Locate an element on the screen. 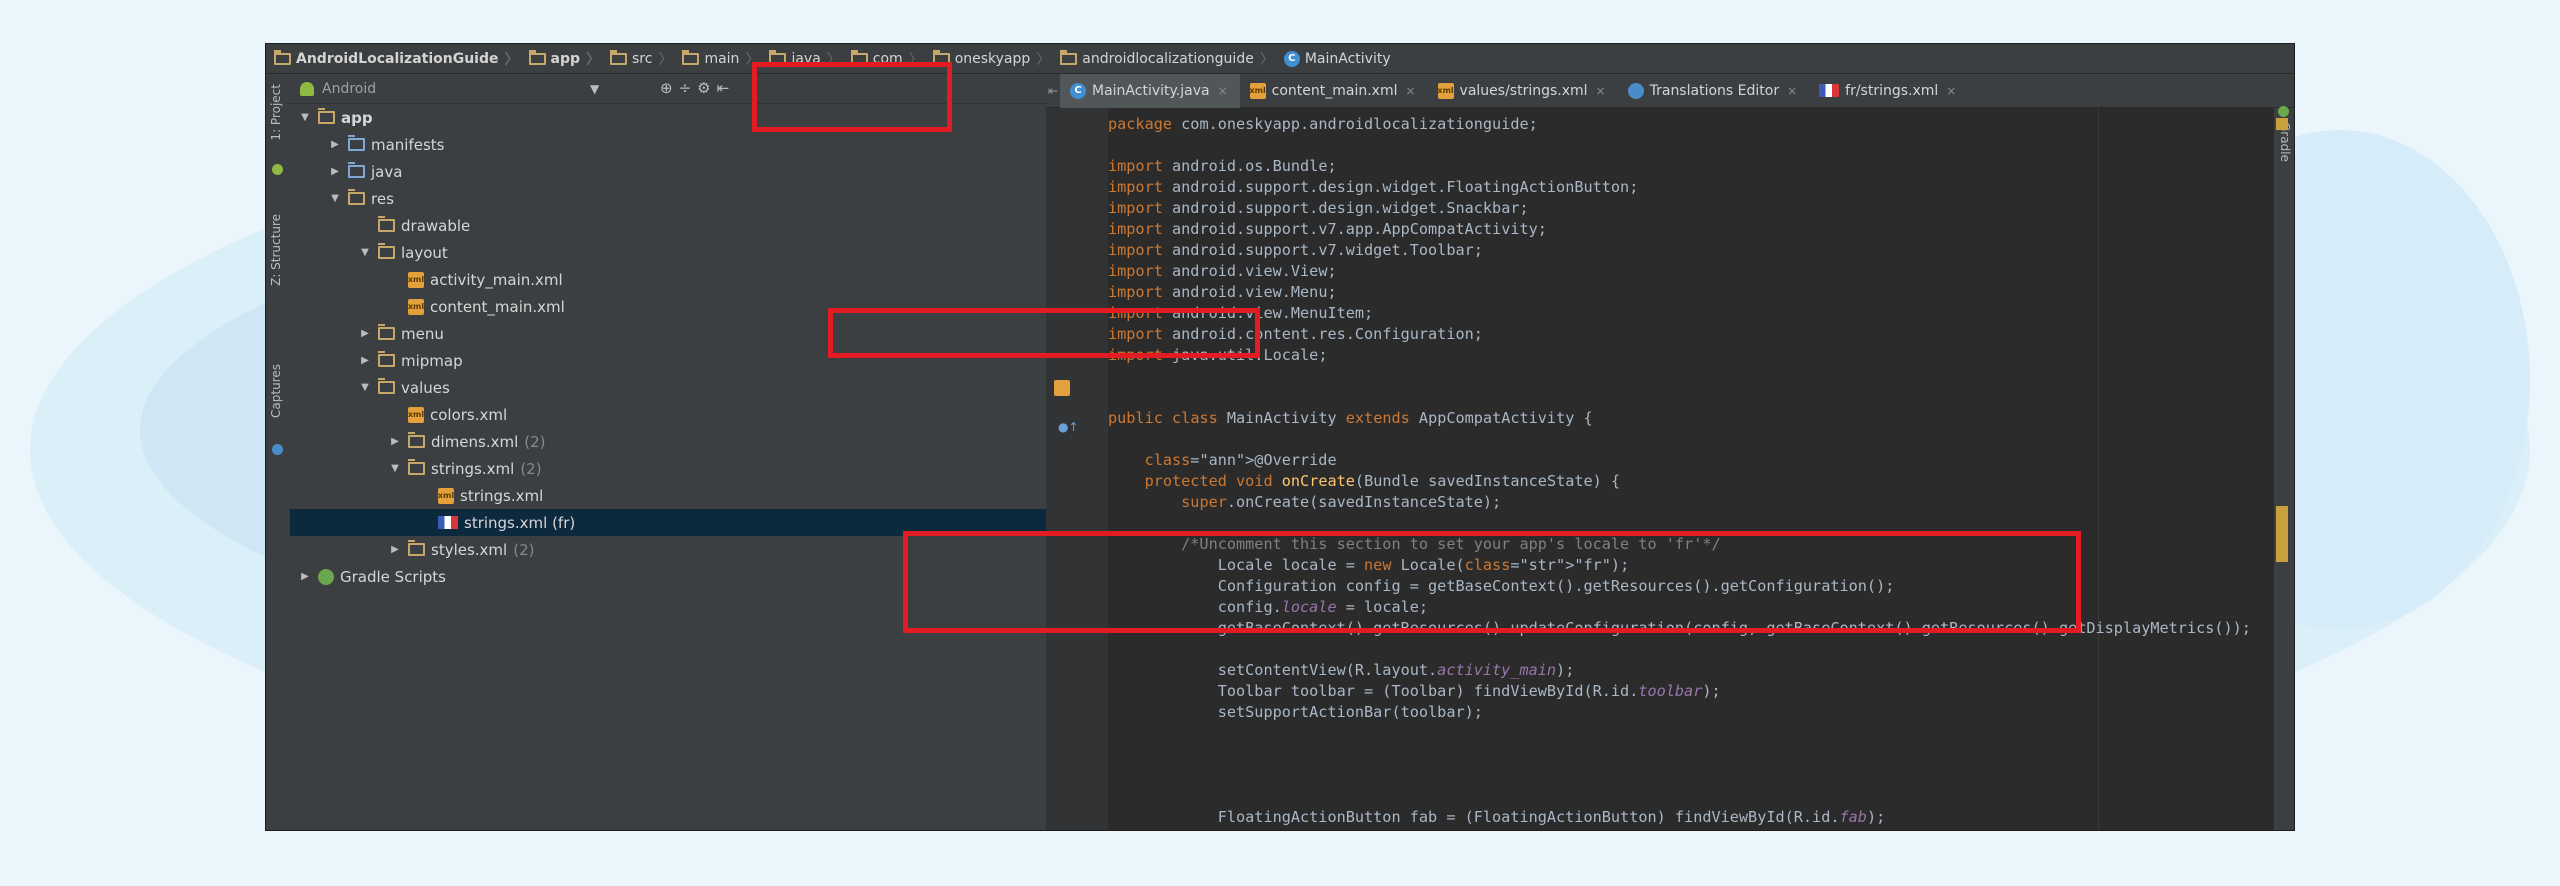  tree-item-count: (2) is located at coordinates (535, 441).